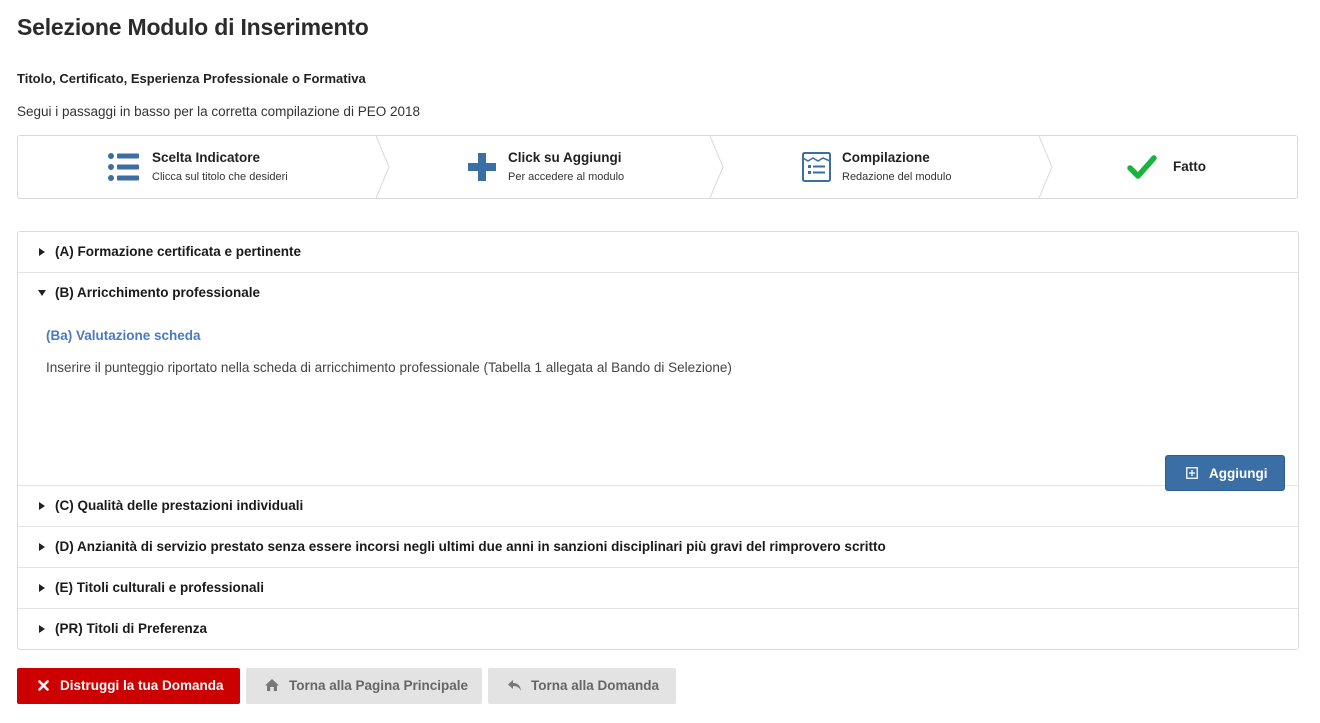 The image size is (1320, 723). I want to click on section-e-header: (E) Titoli culturali e professionali, so click(658, 588).